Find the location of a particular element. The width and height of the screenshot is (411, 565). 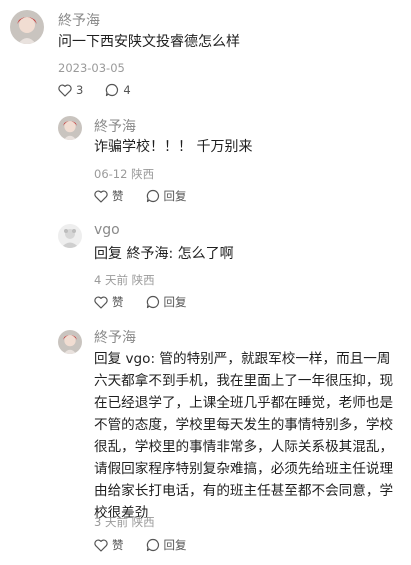

reply-count-button: 4 is located at coordinates (118, 90).